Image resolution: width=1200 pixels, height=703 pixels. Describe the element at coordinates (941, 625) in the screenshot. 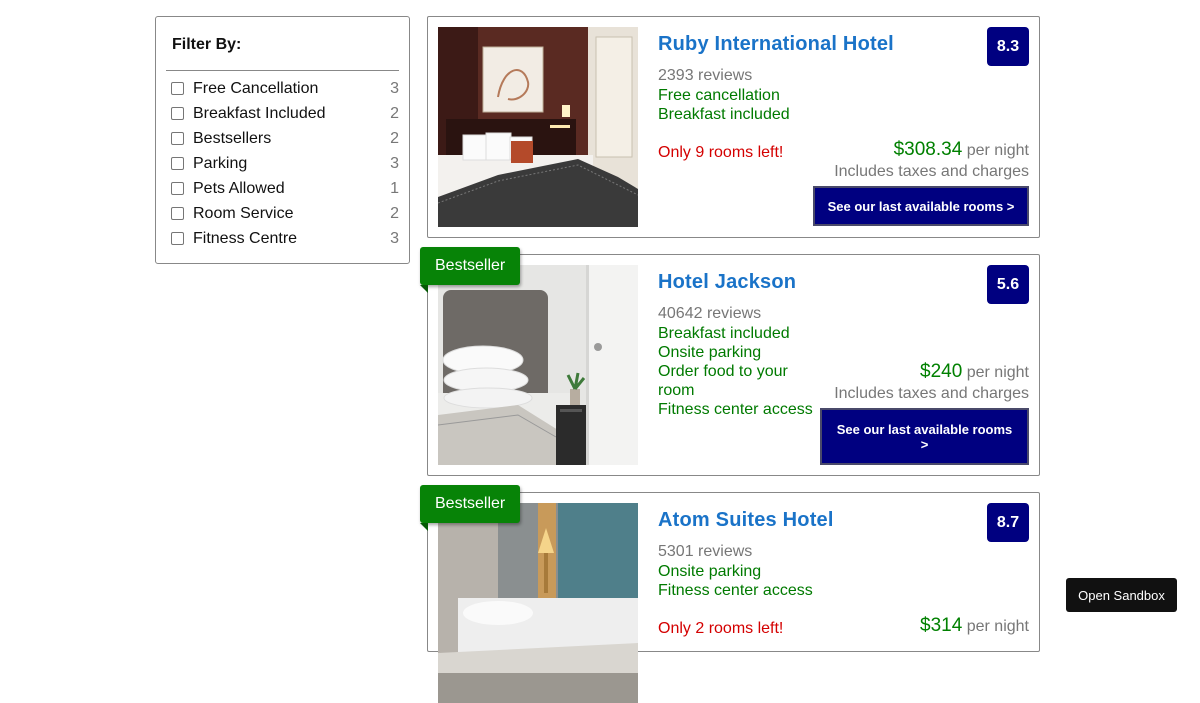

I see `price: $314` at that location.